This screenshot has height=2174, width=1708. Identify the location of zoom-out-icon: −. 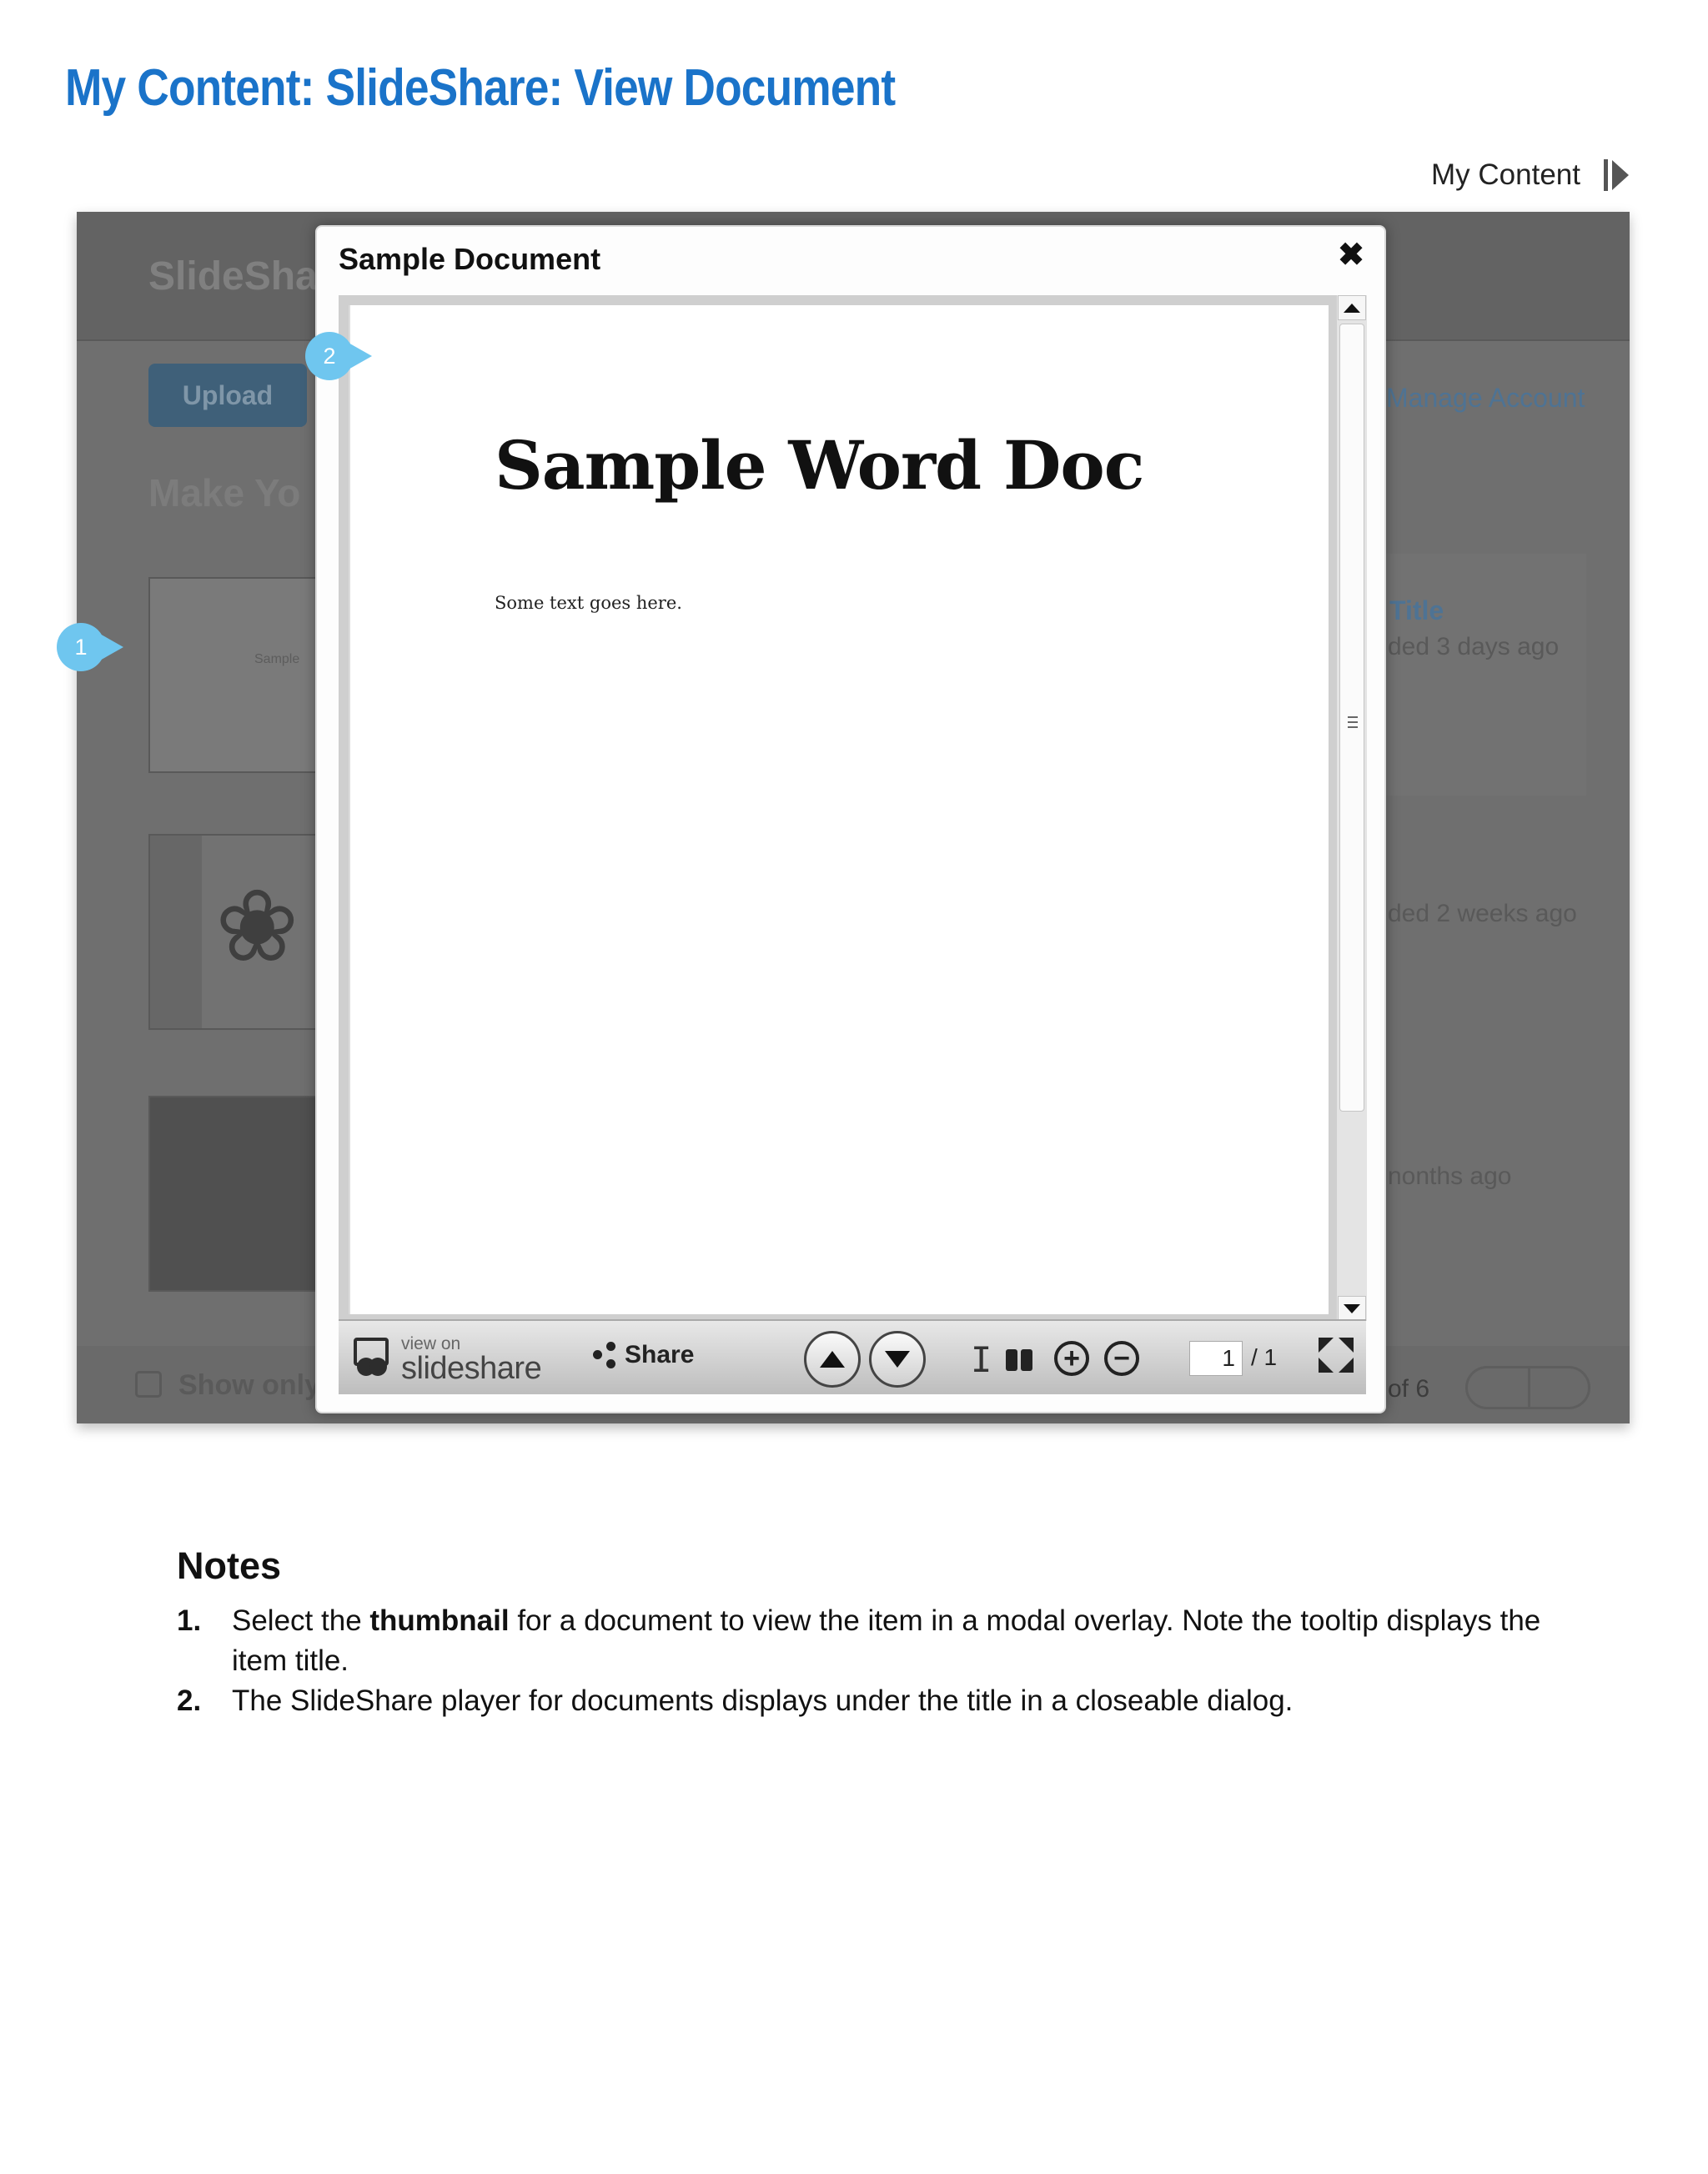
(1121, 1358).